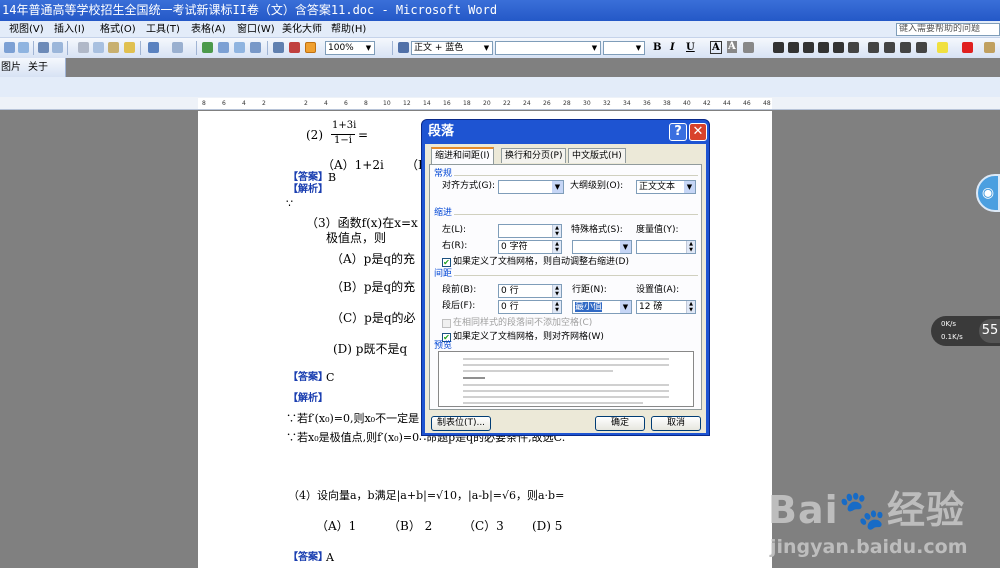 The image size is (1000, 568). What do you see at coordinates (223, 47) in the screenshot?
I see `tables-borders-icon` at bounding box center [223, 47].